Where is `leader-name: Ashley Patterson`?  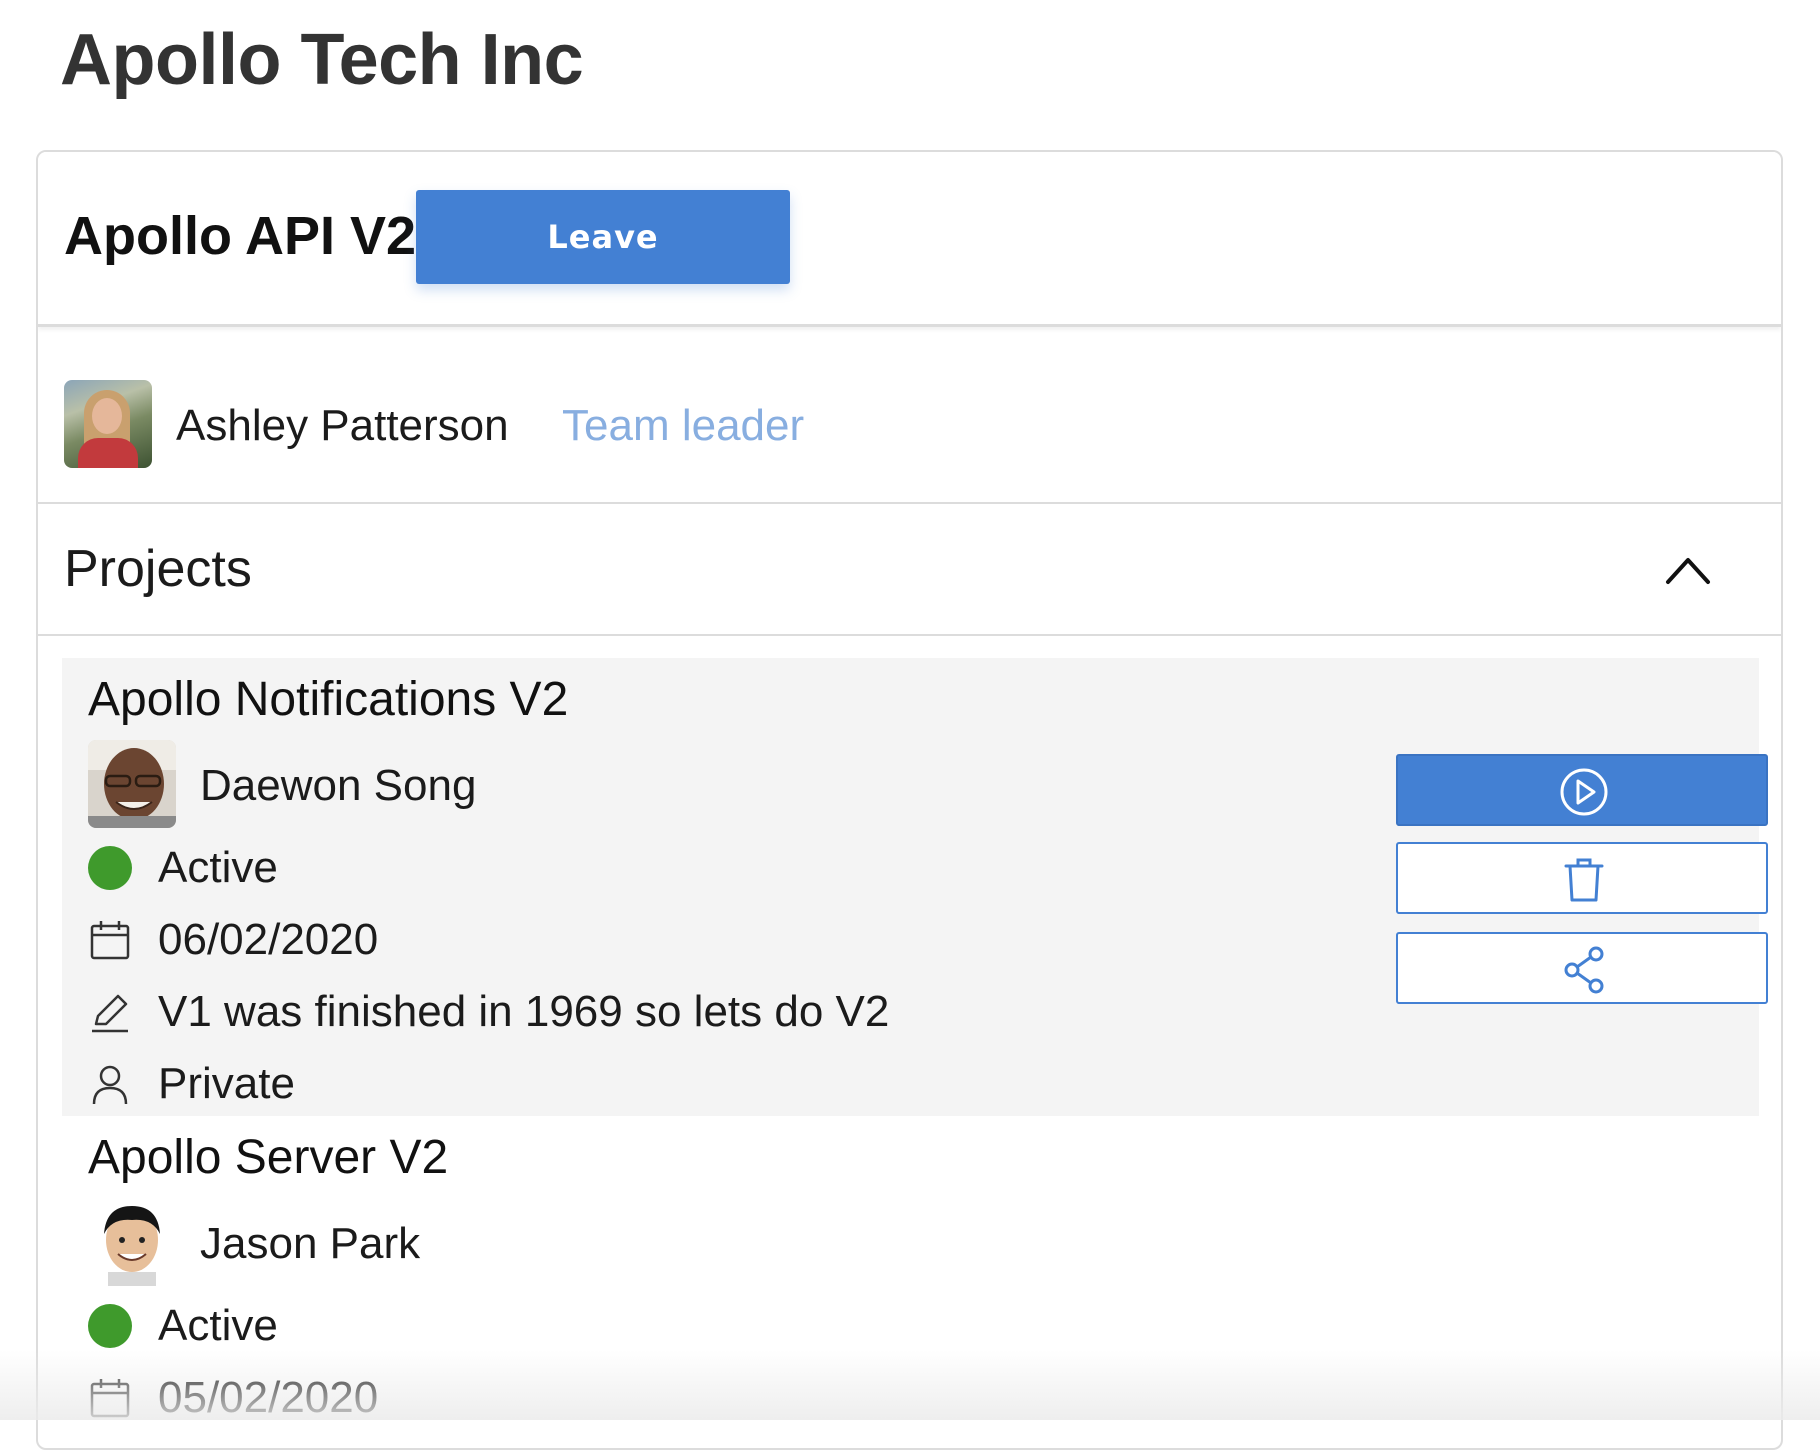 leader-name: Ashley Patterson is located at coordinates (342, 425).